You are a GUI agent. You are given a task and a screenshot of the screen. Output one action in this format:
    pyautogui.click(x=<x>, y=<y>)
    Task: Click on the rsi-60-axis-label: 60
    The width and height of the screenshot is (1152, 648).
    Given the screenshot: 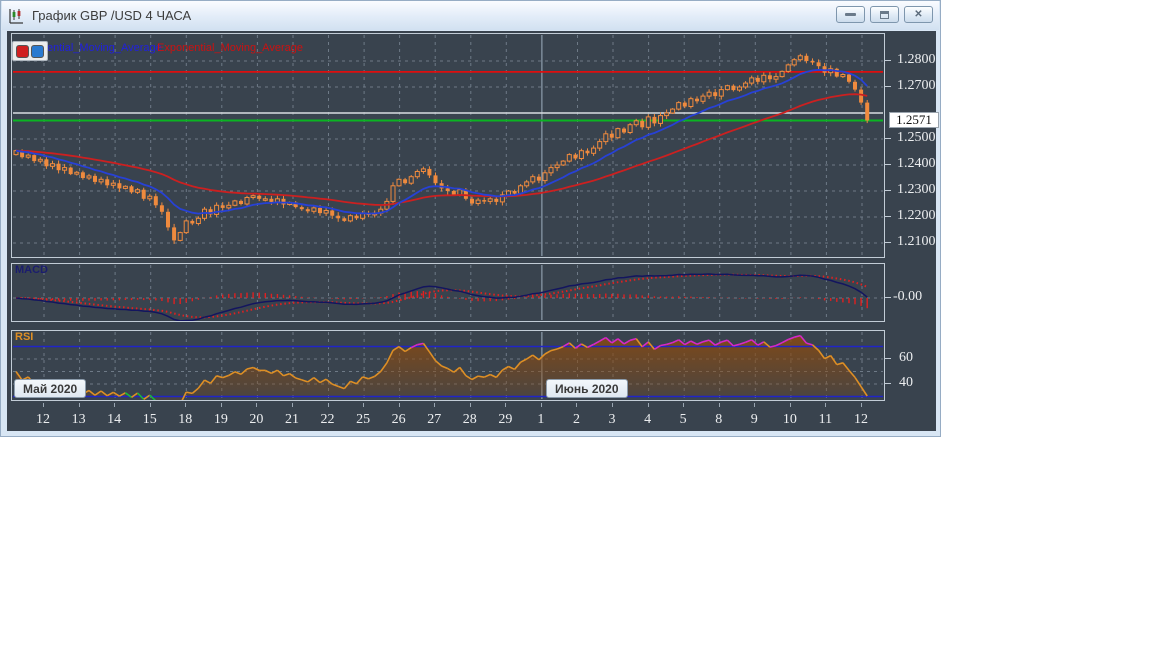 What is the action you would take?
    pyautogui.click(x=906, y=357)
    